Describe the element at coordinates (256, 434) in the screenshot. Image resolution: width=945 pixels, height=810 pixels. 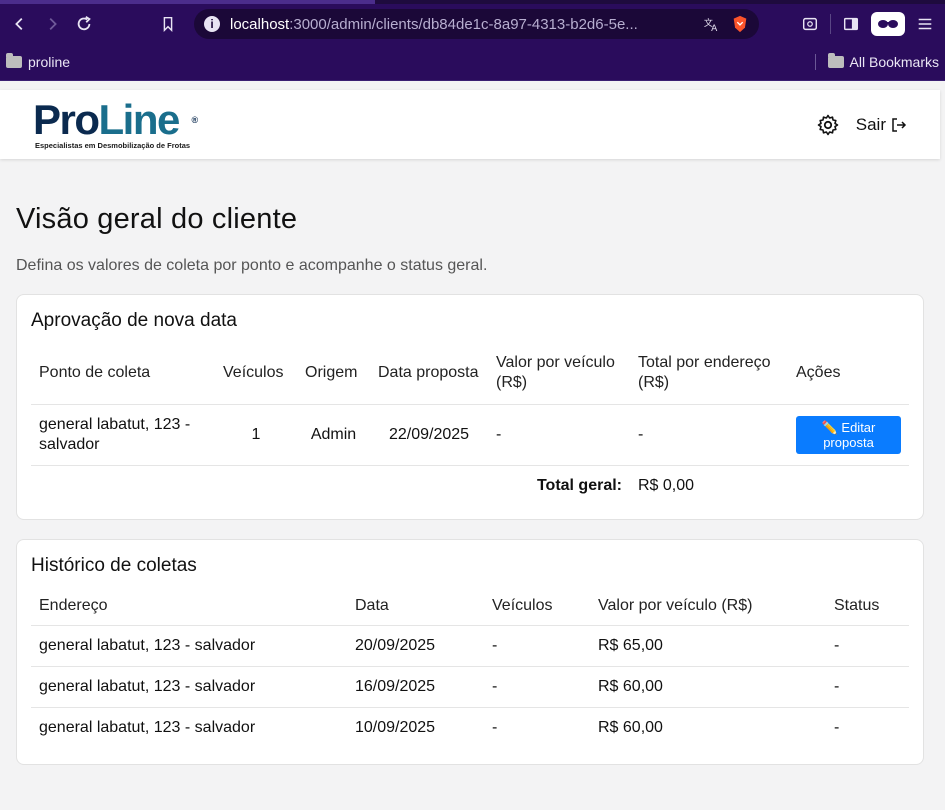
I see `cell-vehicles: 1` at that location.